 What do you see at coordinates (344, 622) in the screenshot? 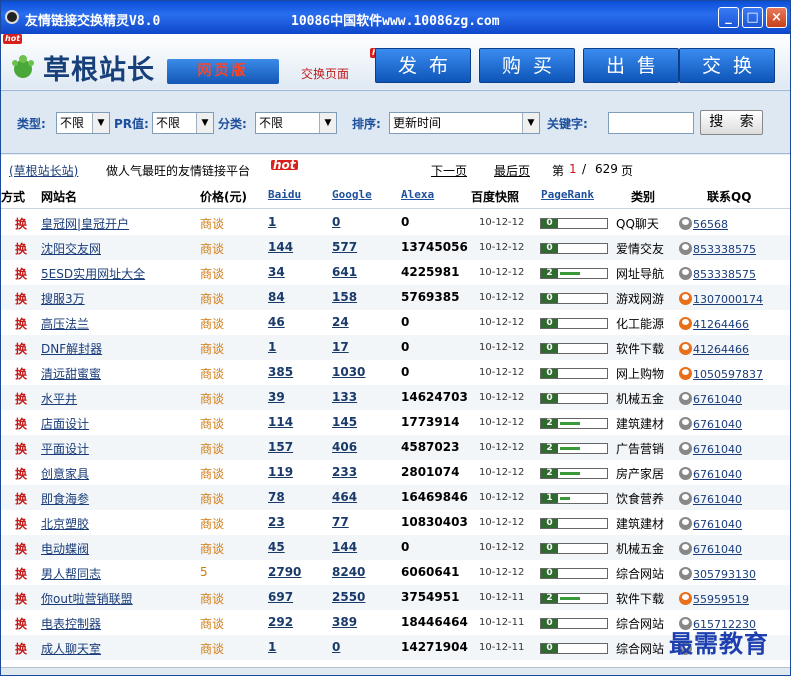
I see `google-count-link: 389` at bounding box center [344, 622].